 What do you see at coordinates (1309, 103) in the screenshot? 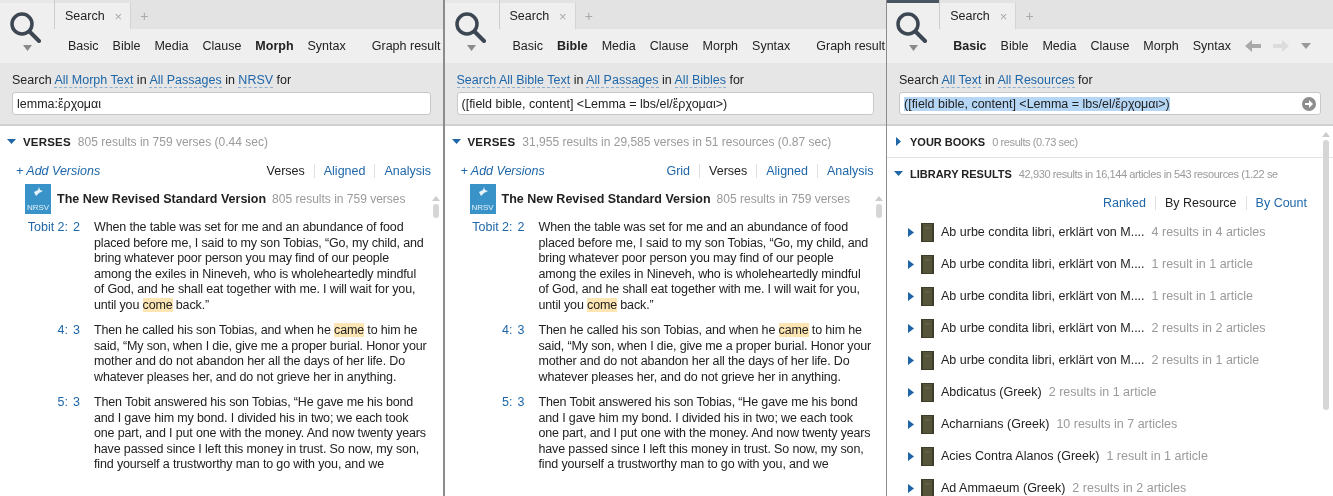
I see `go-arrow-icon` at bounding box center [1309, 103].